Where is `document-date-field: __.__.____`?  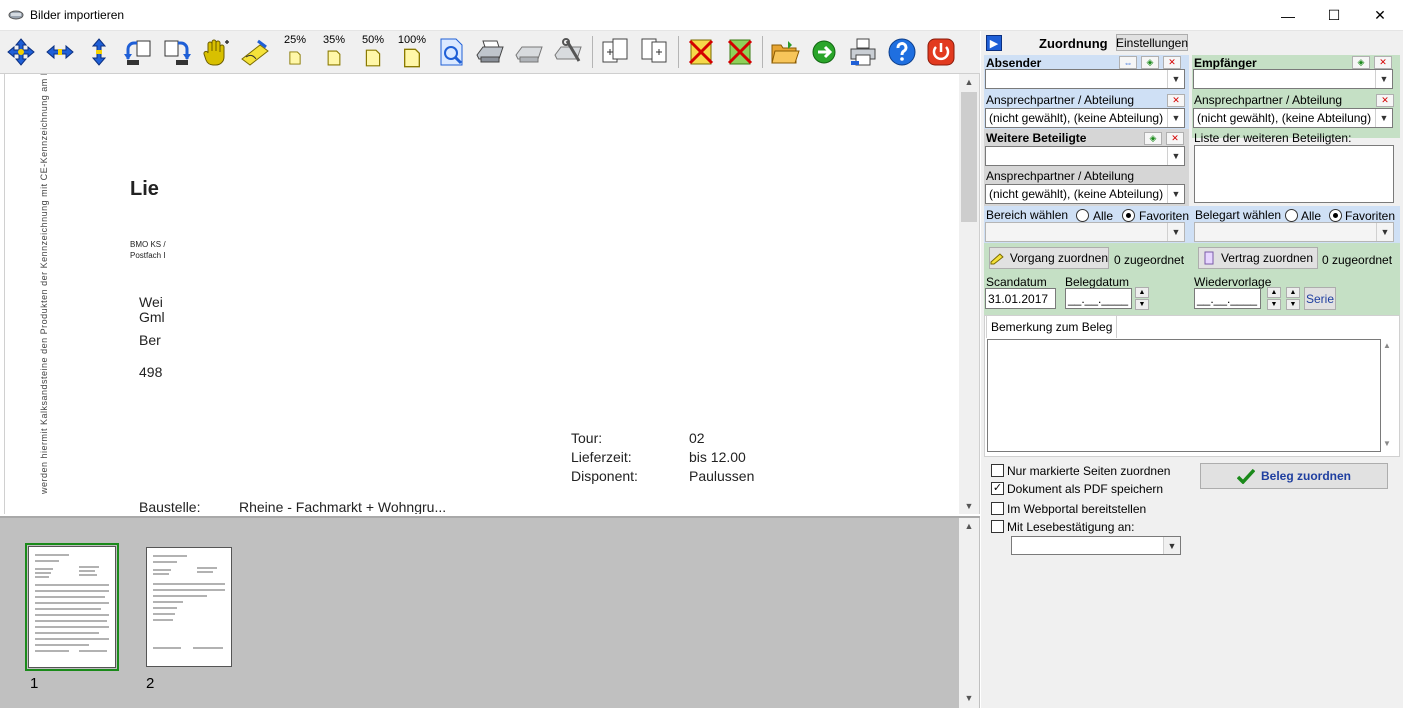 document-date-field: __.__.____ is located at coordinates (1098, 298).